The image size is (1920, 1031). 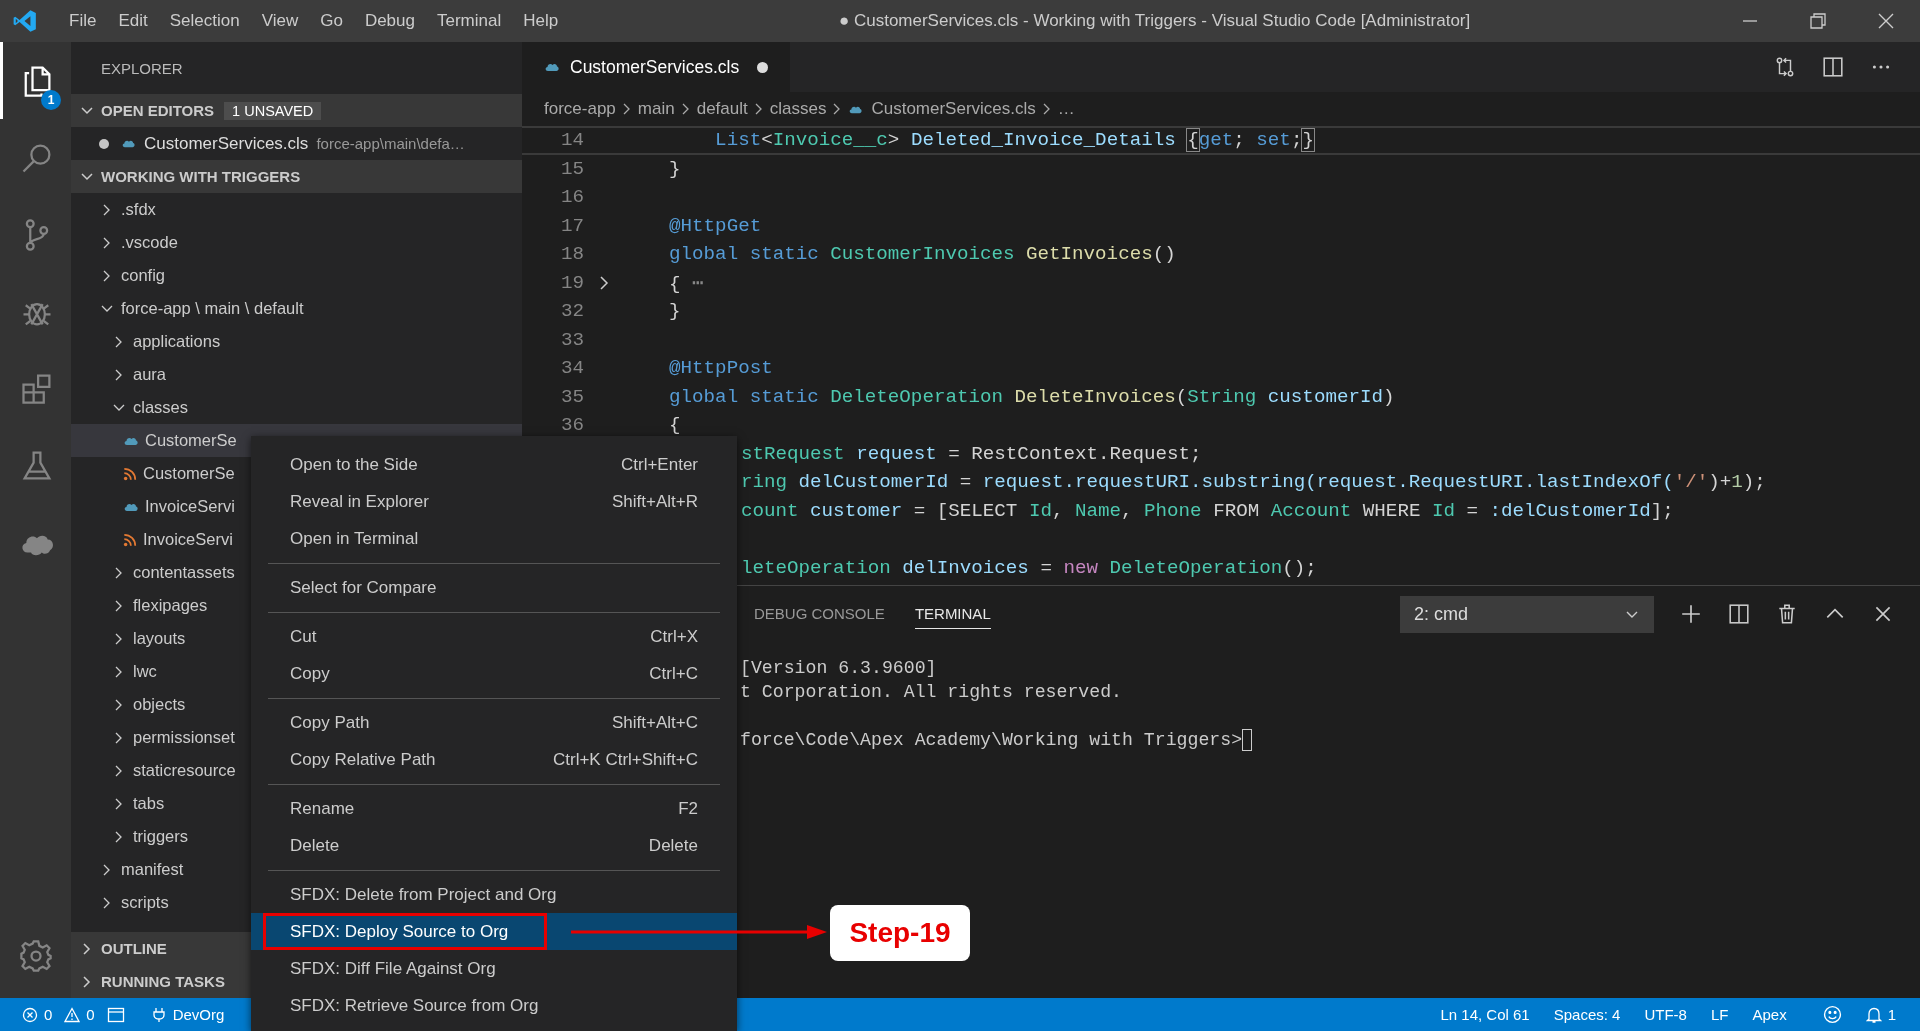 What do you see at coordinates (991, 740) in the screenshot?
I see `terminal-line: force\Code\Apex Academy\Working with Triggers>` at bounding box center [991, 740].